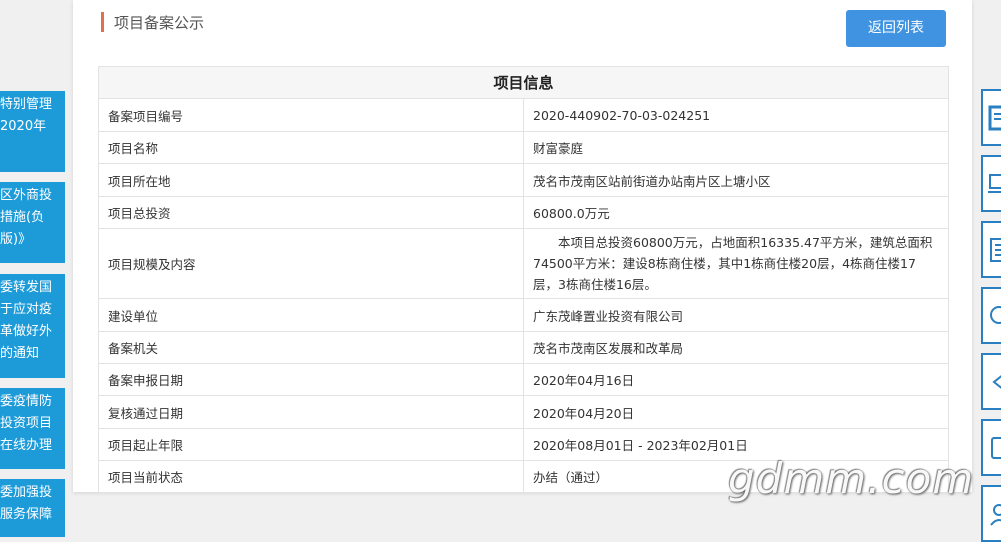  What do you see at coordinates (26, 287) in the screenshot?
I see `left-tab-line: 委转发国` at bounding box center [26, 287].